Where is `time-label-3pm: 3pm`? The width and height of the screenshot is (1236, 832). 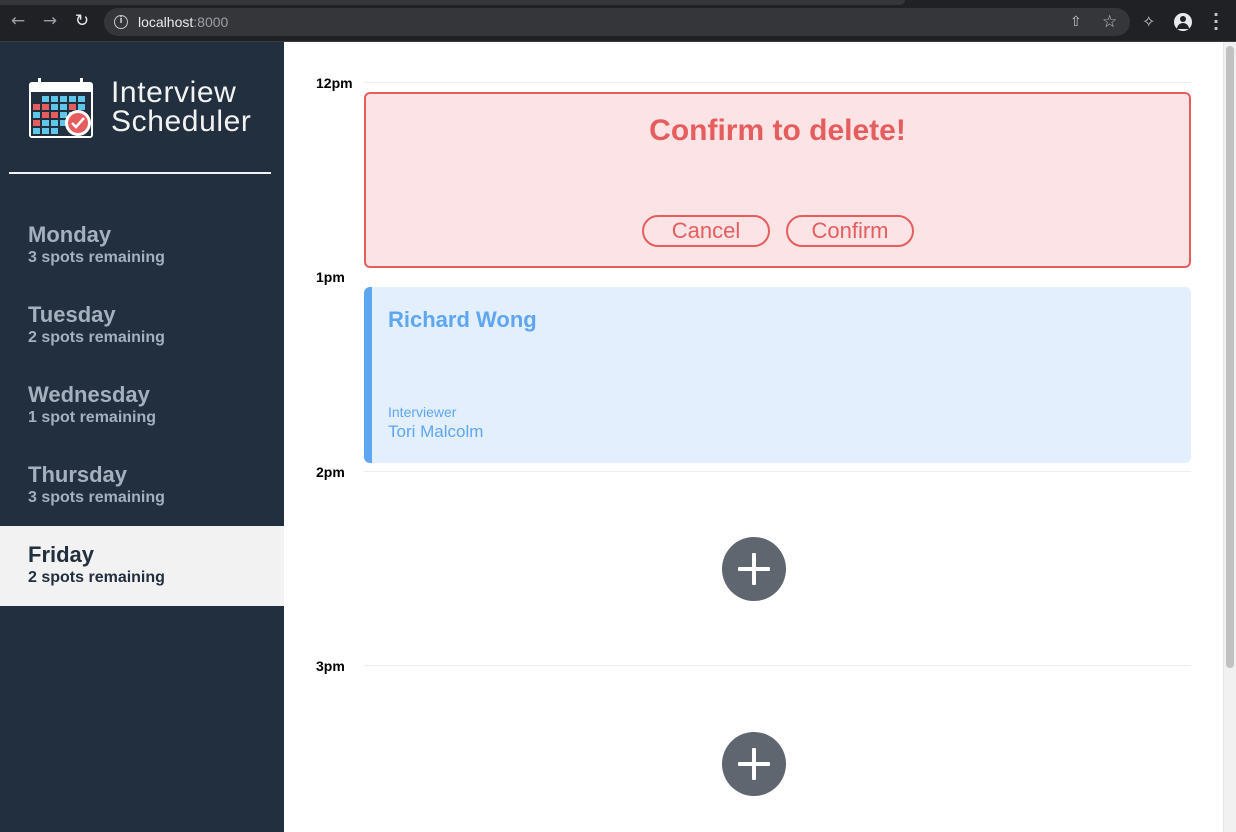
time-label-3pm: 3pm is located at coordinates (330, 666).